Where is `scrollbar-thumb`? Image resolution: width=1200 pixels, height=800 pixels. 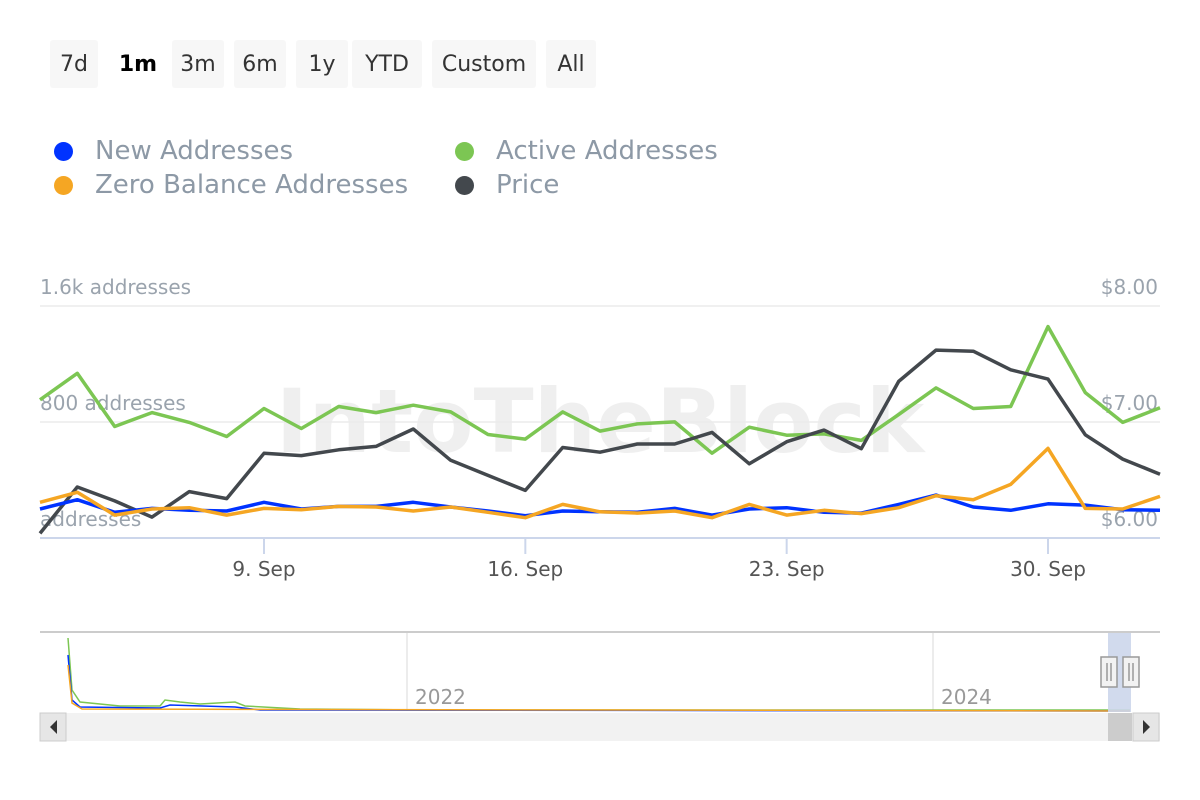 scrollbar-thumb is located at coordinates (1120, 727).